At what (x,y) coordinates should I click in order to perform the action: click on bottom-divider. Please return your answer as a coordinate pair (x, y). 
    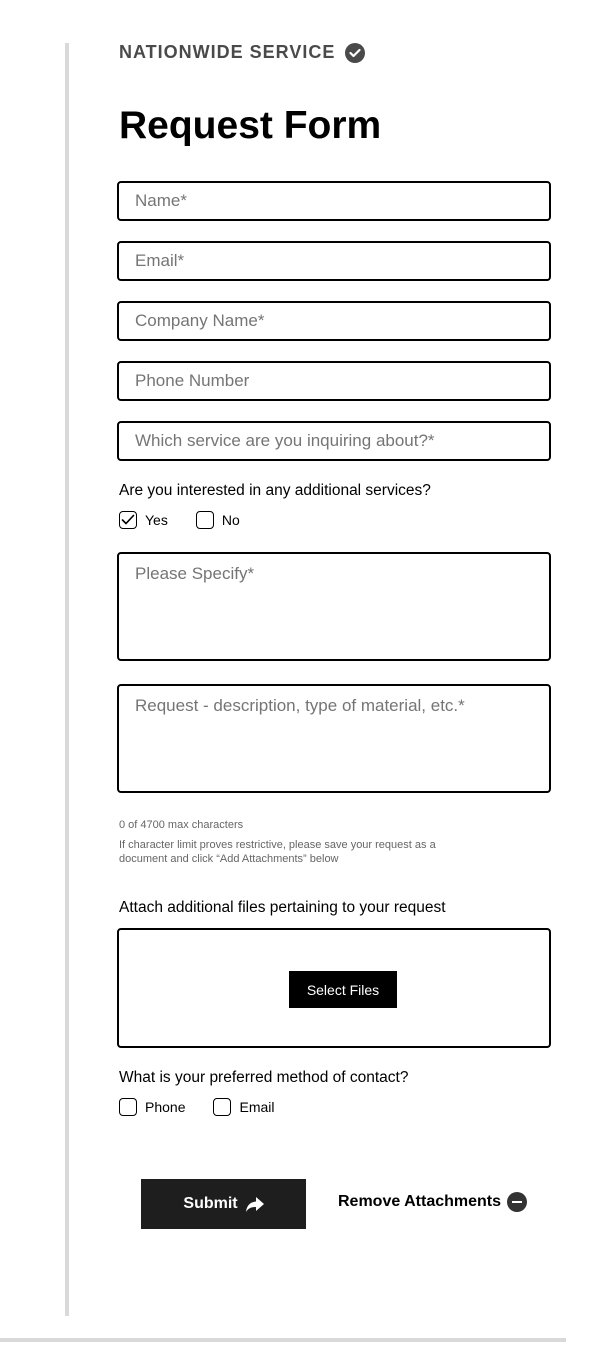
    Looking at the image, I should click on (283, 1340).